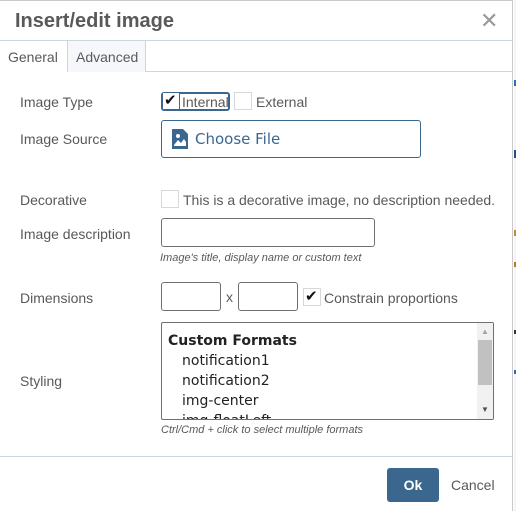  Describe the element at coordinates (75, 234) in the screenshot. I see `image-description-label: Image description` at that location.